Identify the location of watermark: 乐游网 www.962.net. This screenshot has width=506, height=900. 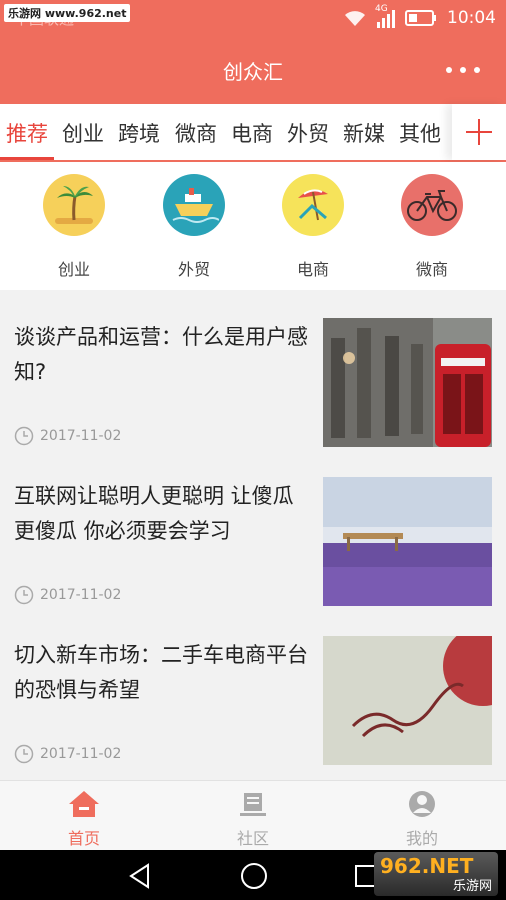
(67, 13).